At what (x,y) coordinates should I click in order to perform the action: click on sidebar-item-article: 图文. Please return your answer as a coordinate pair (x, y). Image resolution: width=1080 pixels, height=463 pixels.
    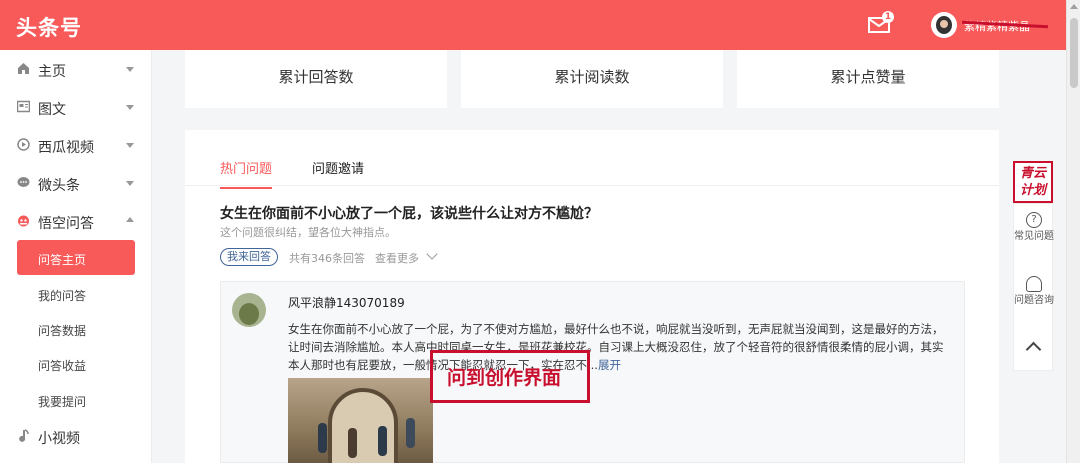
    Looking at the image, I should click on (76, 107).